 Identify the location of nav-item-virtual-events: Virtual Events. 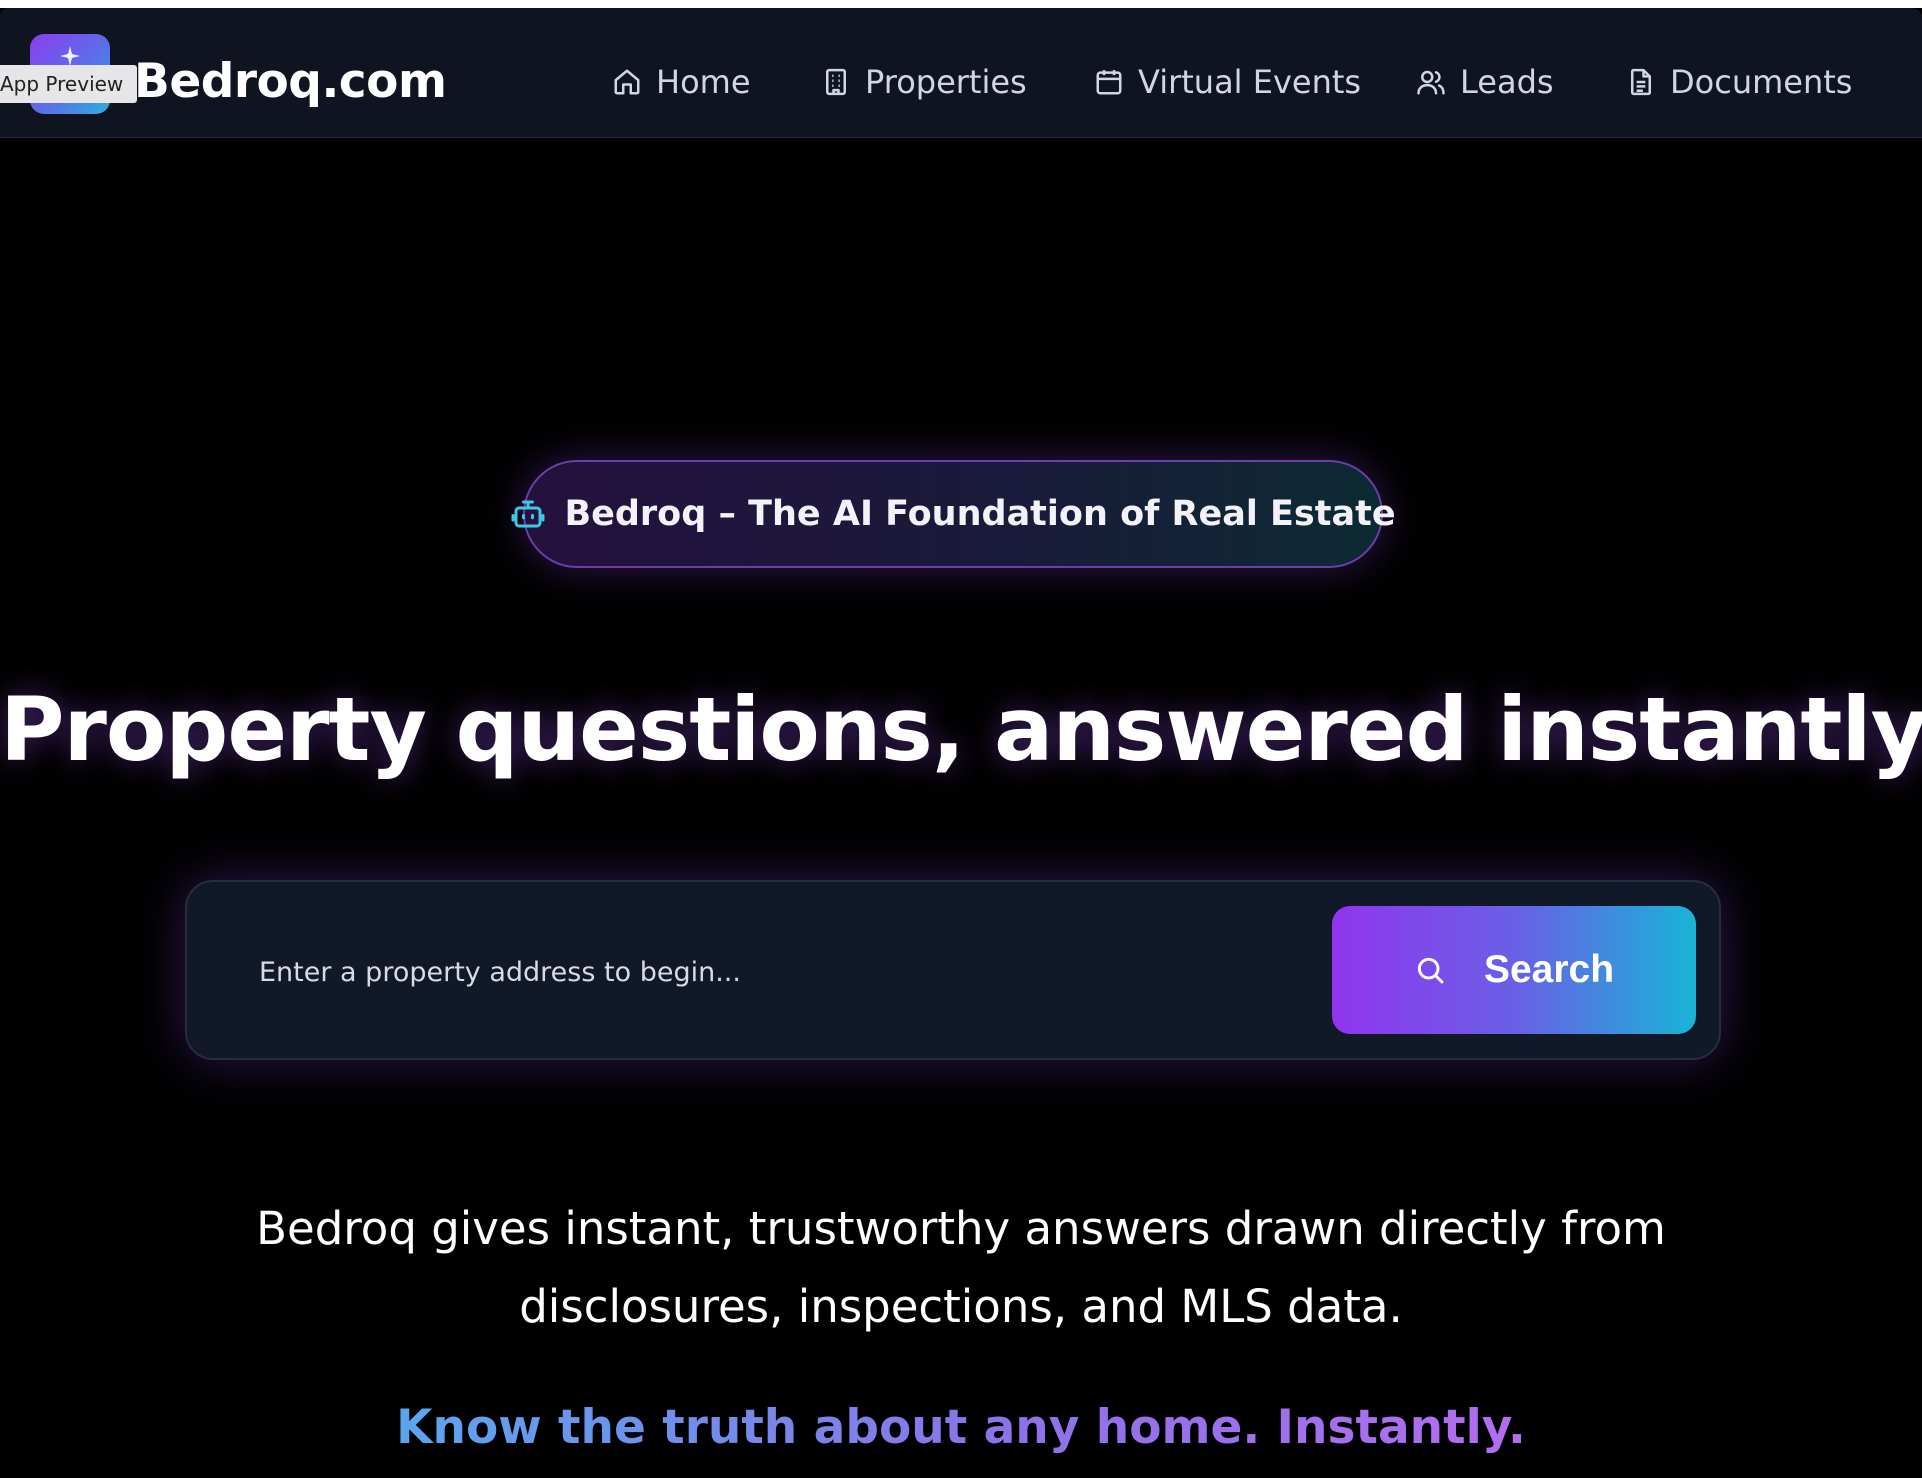
(1227, 82).